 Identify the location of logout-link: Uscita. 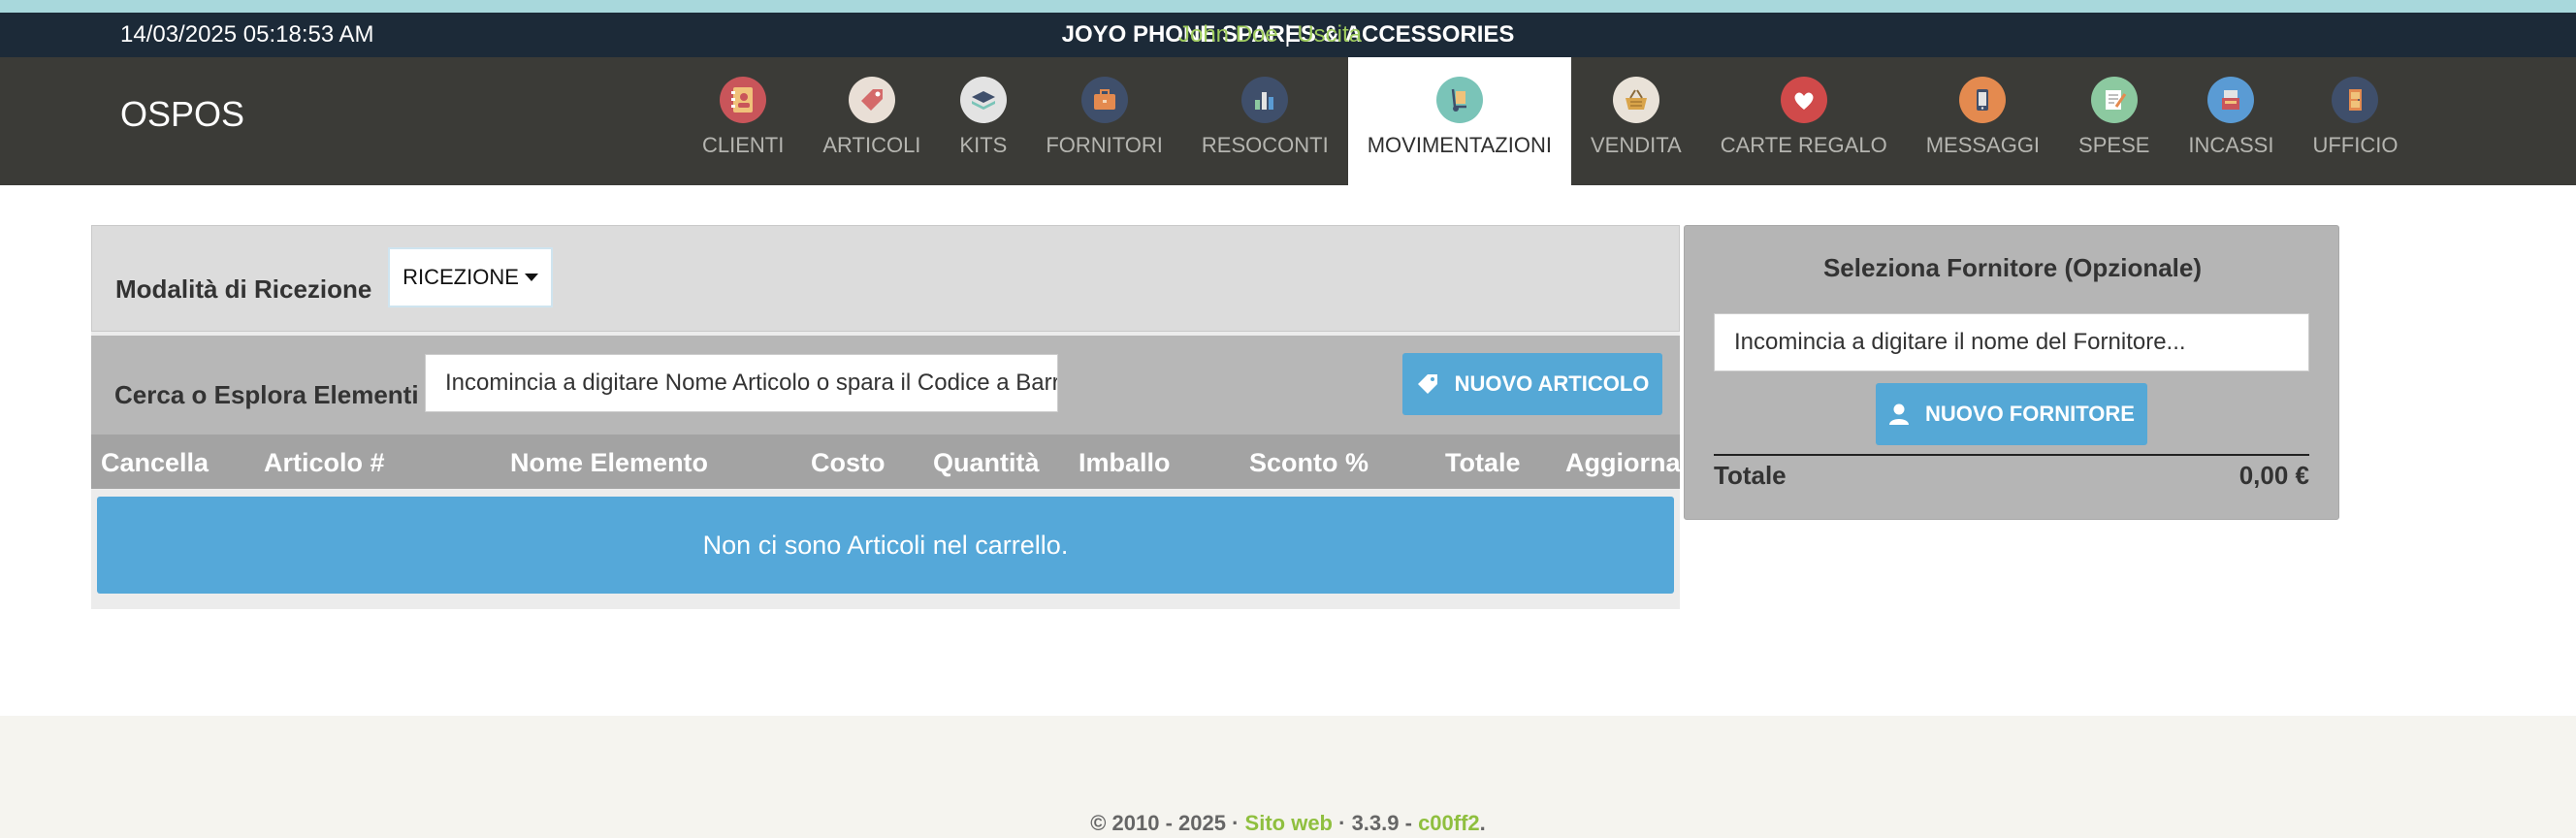
(1329, 34).